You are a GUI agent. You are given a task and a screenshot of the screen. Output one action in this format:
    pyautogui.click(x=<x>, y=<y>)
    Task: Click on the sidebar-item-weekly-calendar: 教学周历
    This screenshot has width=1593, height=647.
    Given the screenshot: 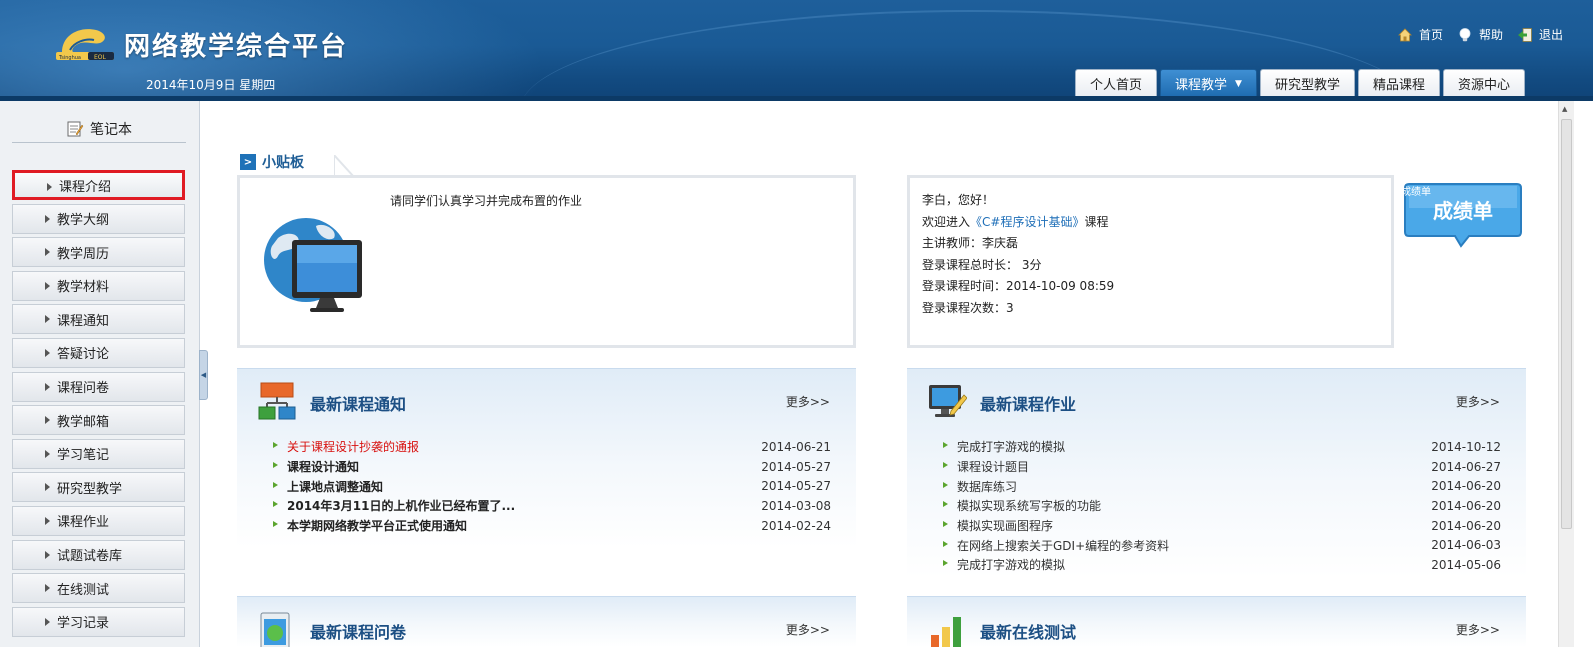 What is the action you would take?
    pyautogui.click(x=98, y=252)
    